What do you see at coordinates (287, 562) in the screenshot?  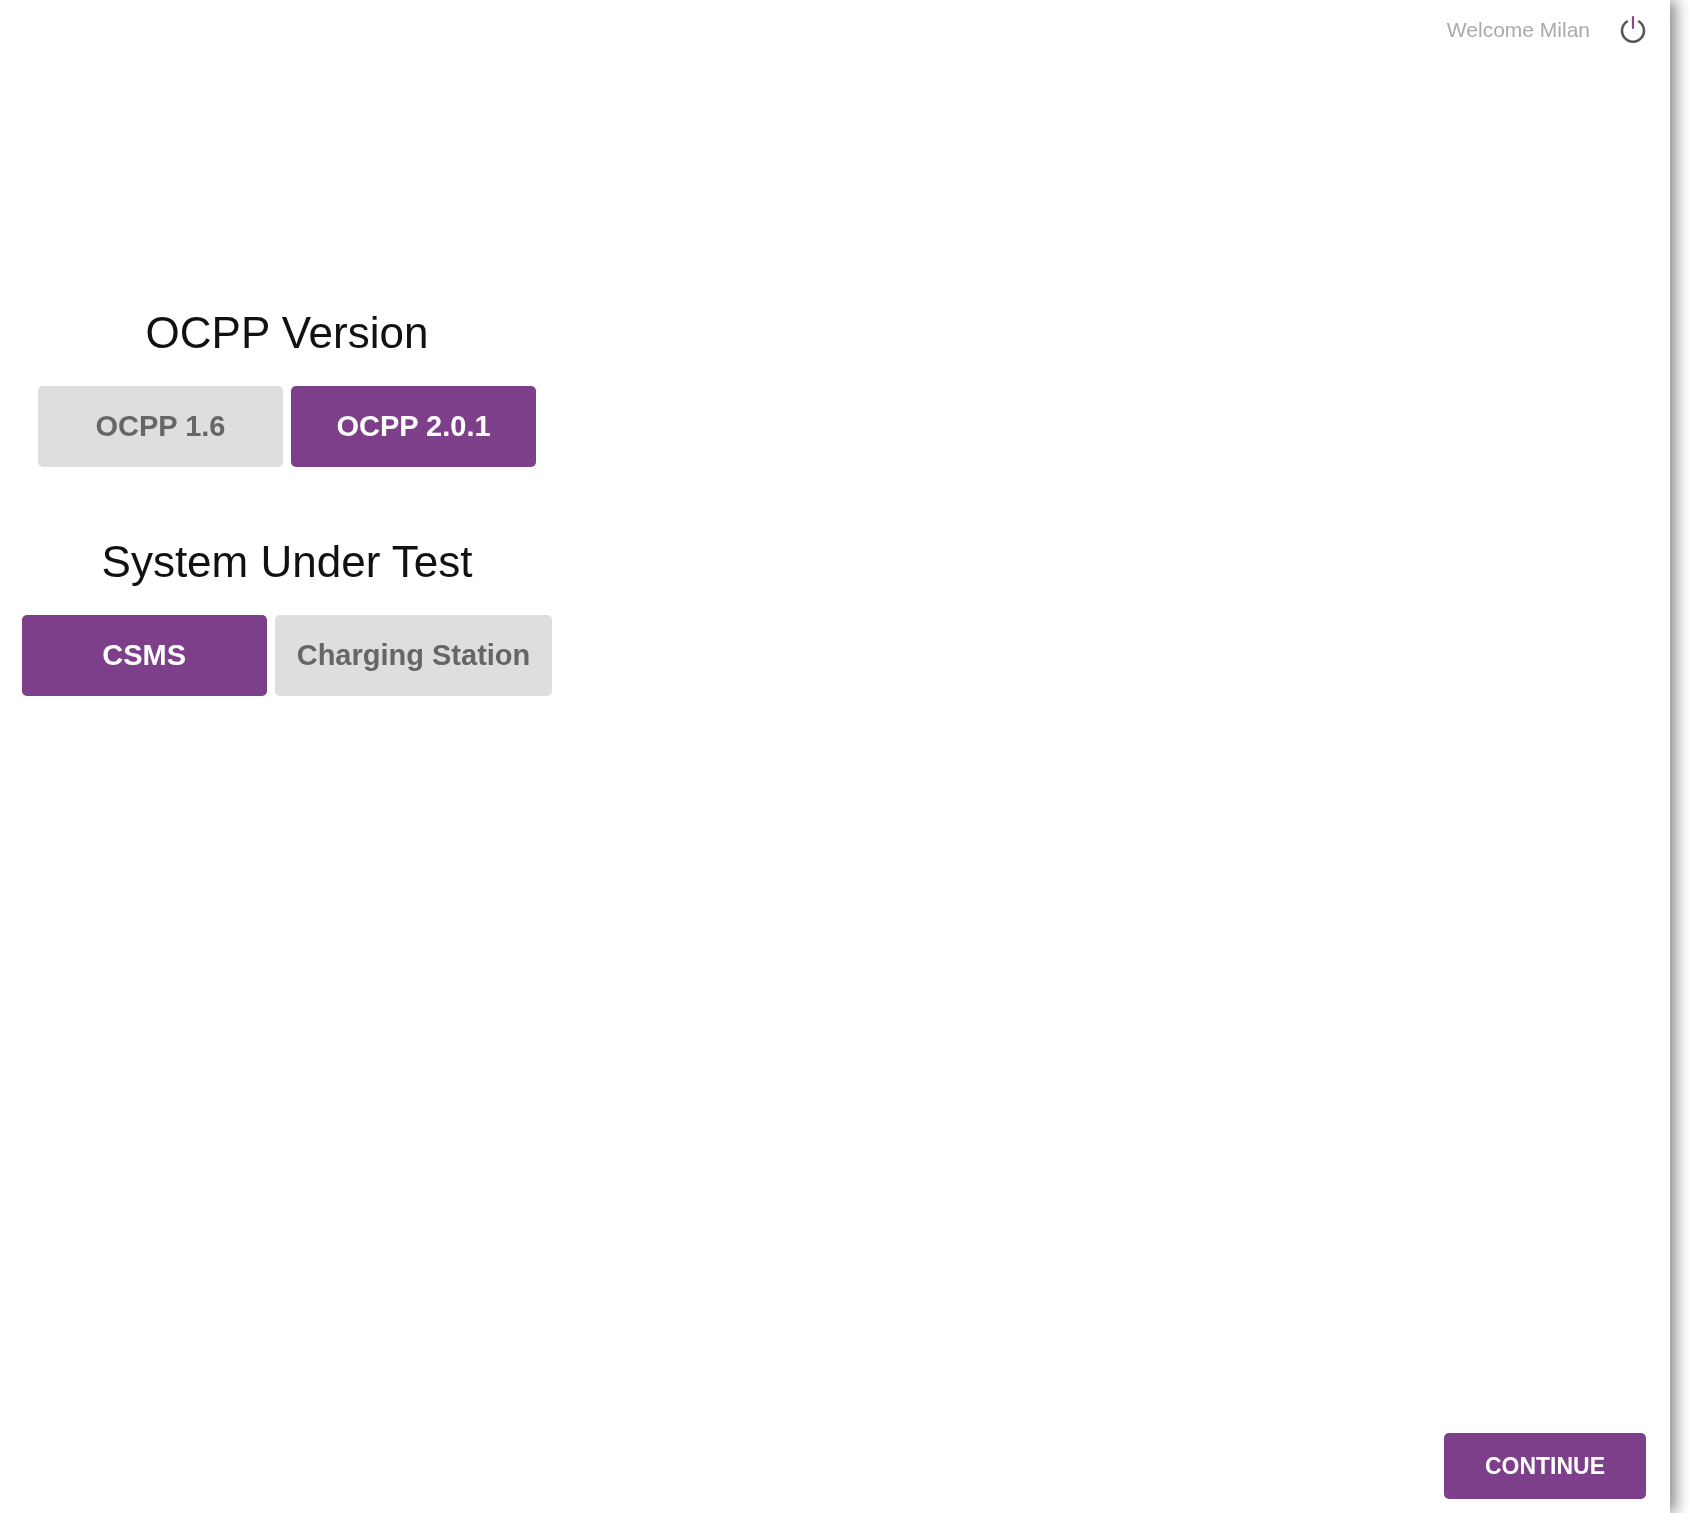 I see `section-title: System Under Test` at bounding box center [287, 562].